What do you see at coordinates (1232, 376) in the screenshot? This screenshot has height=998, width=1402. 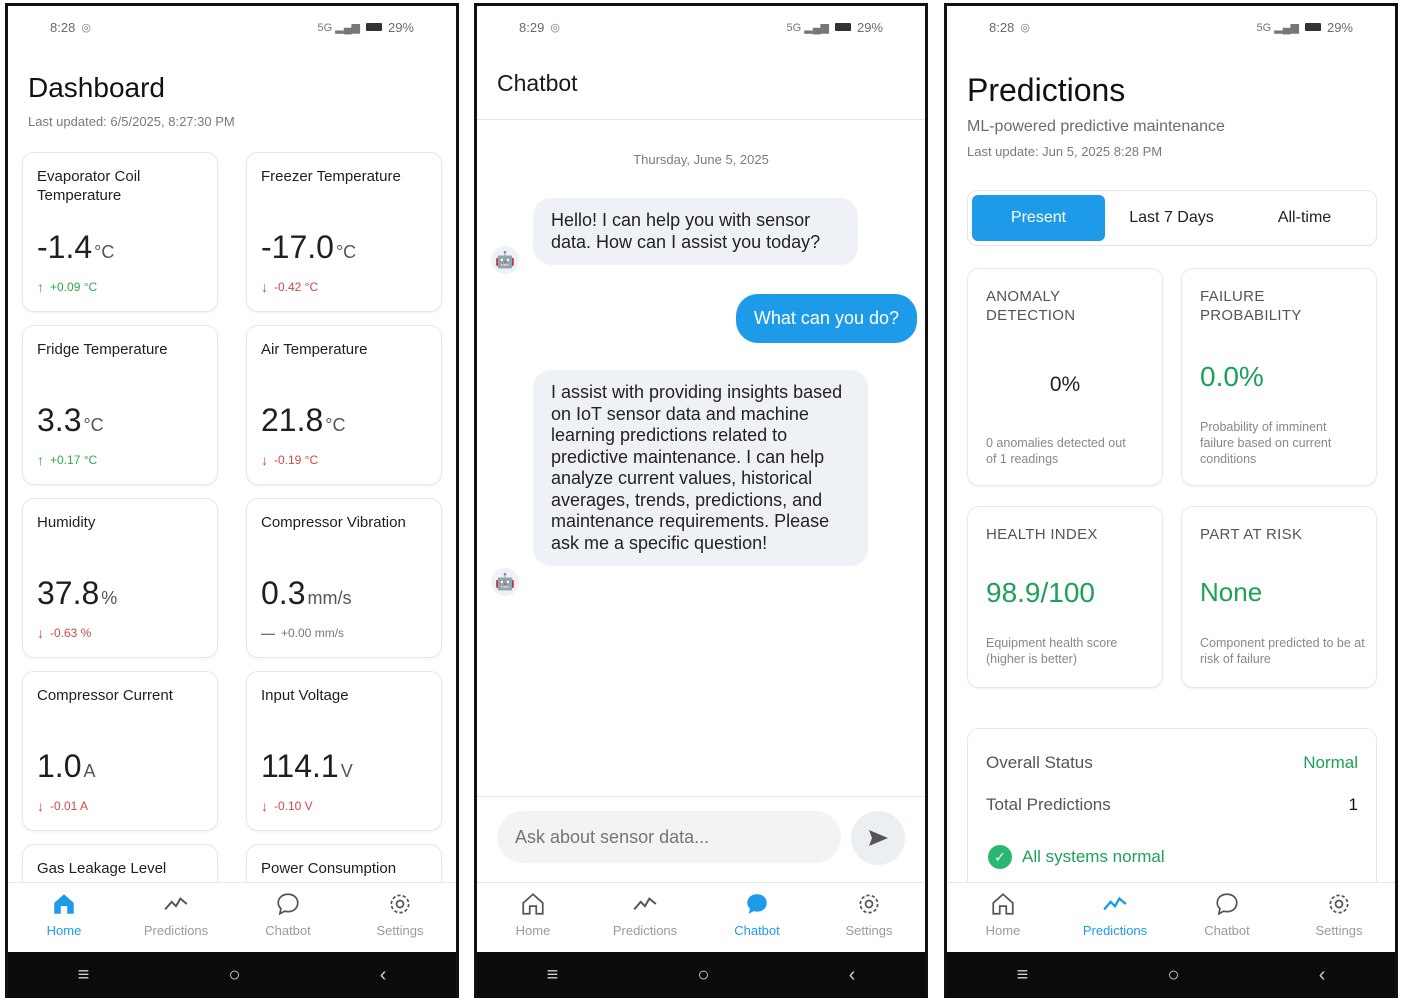 I see `card-value: 0.0%` at bounding box center [1232, 376].